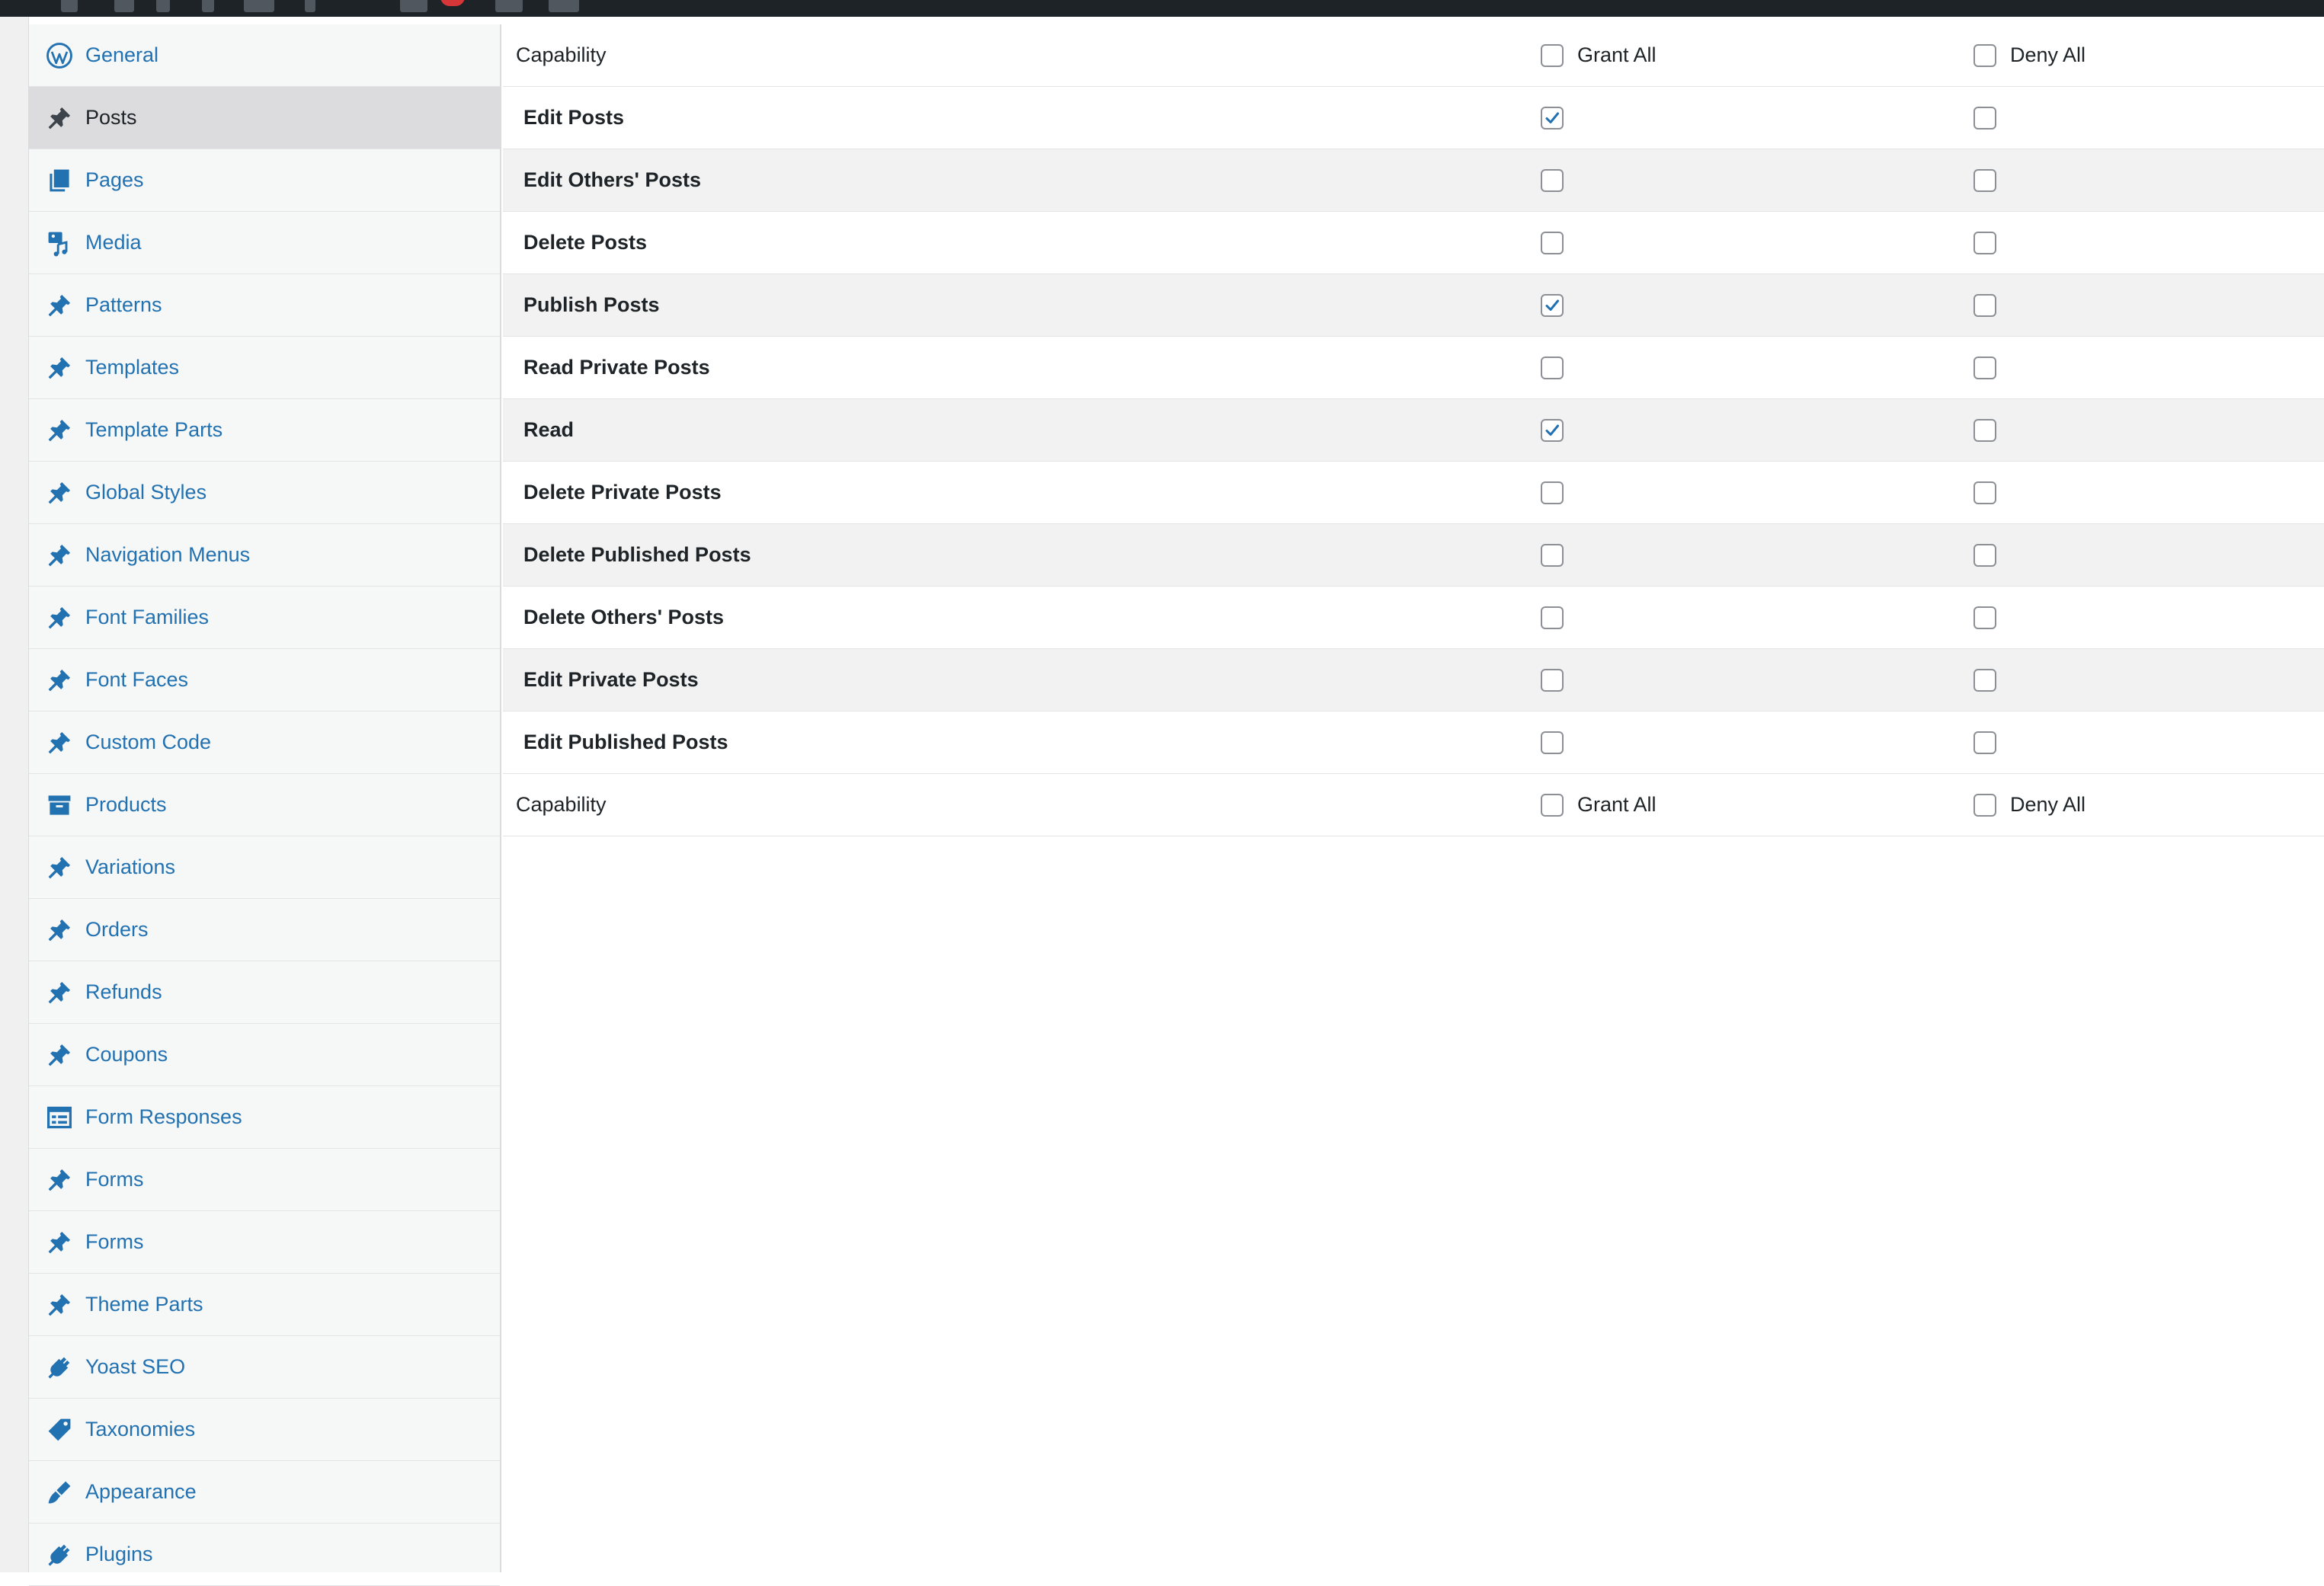 The width and height of the screenshot is (2324, 1586). Describe the element at coordinates (264, 1305) in the screenshot. I see `sidebar-item-theme-parts: Theme Parts` at that location.